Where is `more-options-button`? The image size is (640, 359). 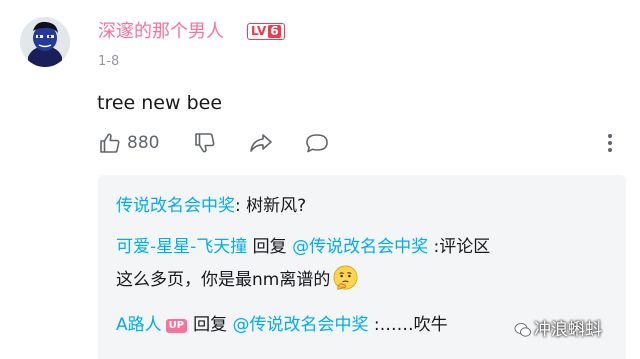 more-options-button is located at coordinates (610, 143).